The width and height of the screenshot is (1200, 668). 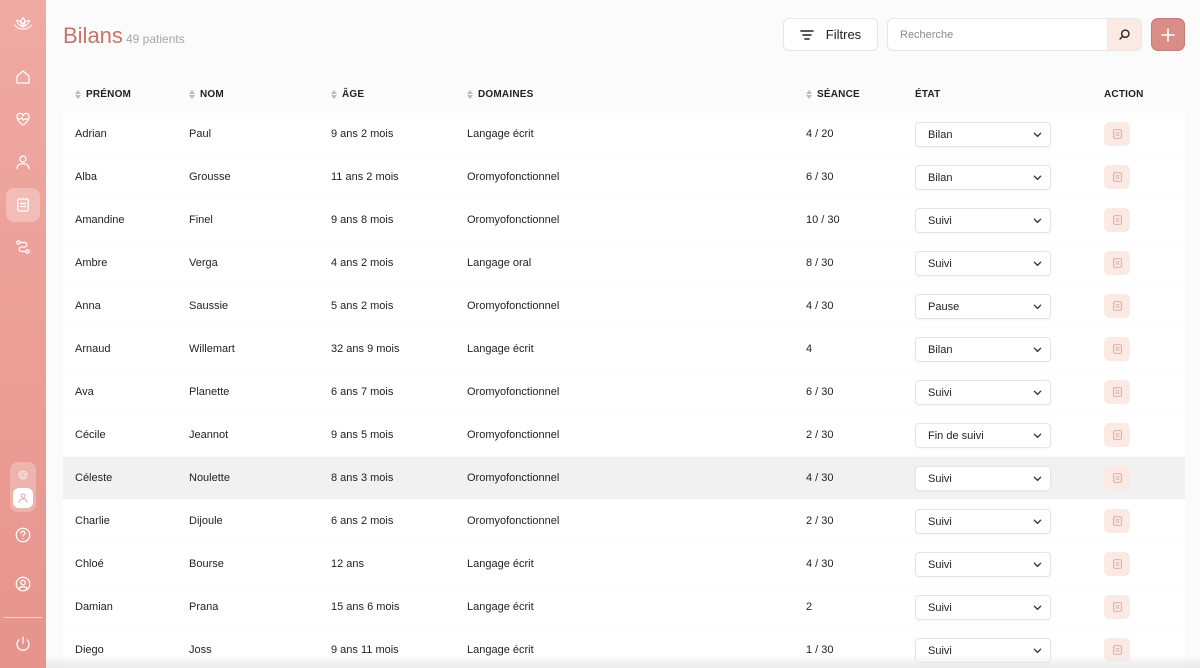 I want to click on cell-seance: 2, so click(x=809, y=607).